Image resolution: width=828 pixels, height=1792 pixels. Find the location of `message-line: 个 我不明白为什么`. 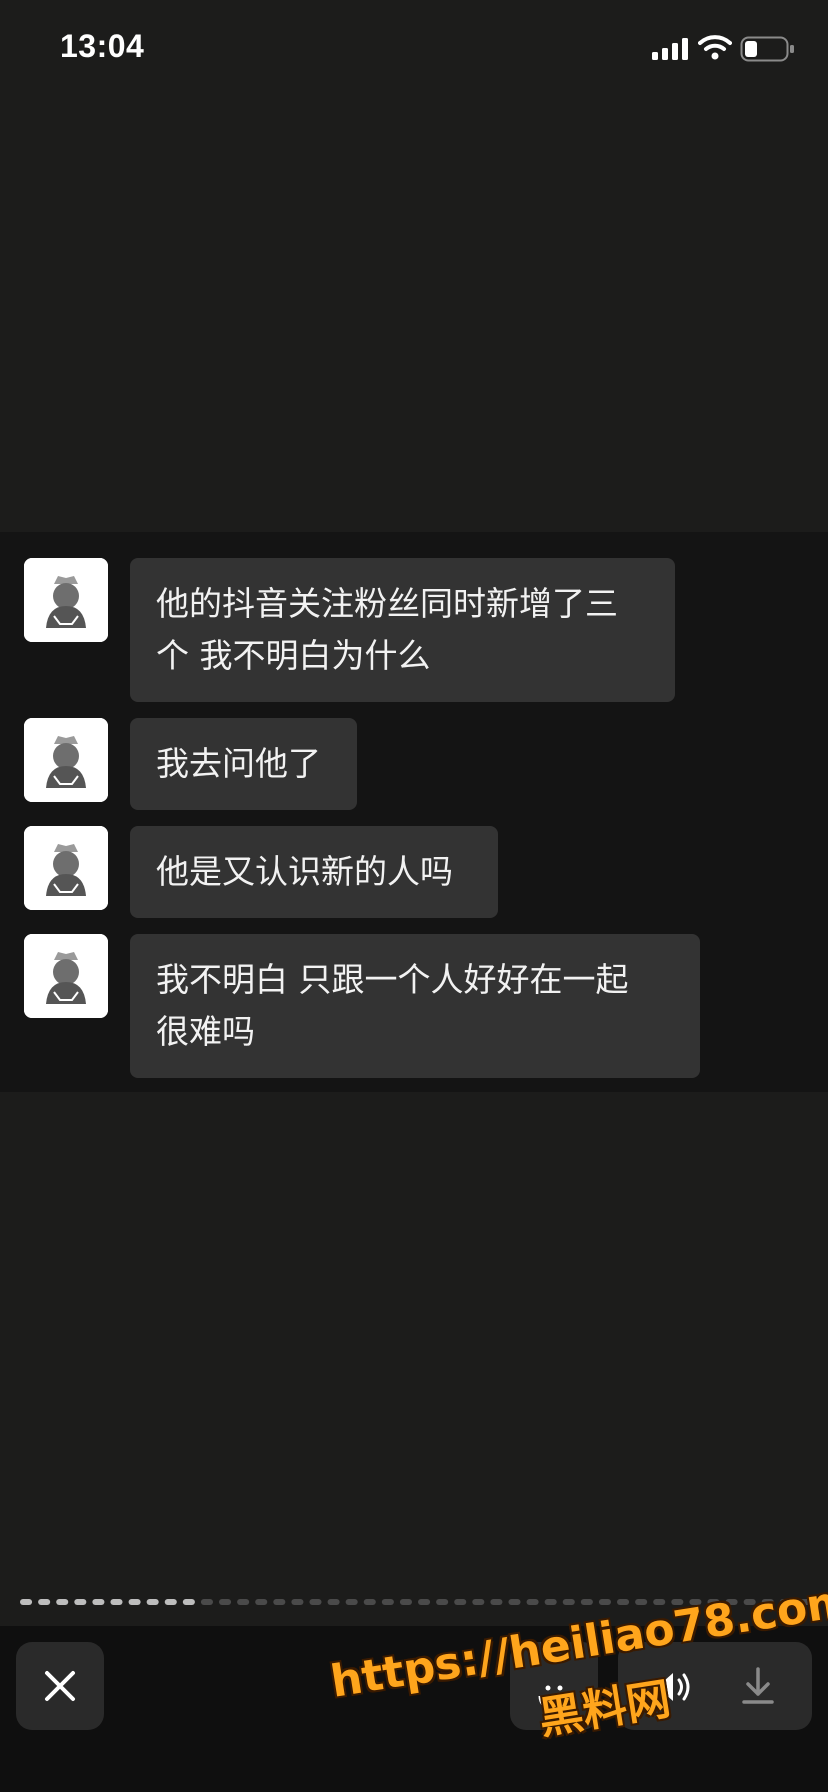

message-line: 个 我不明白为什么 is located at coordinates (293, 655).